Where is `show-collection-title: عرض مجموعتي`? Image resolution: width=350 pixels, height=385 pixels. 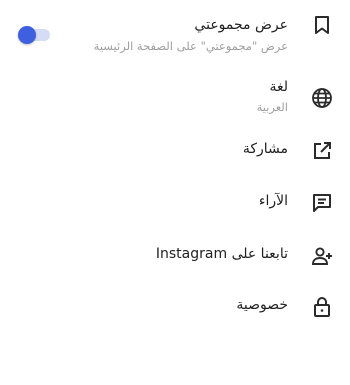 show-collection-title: عرض مجموعتي is located at coordinates (241, 25).